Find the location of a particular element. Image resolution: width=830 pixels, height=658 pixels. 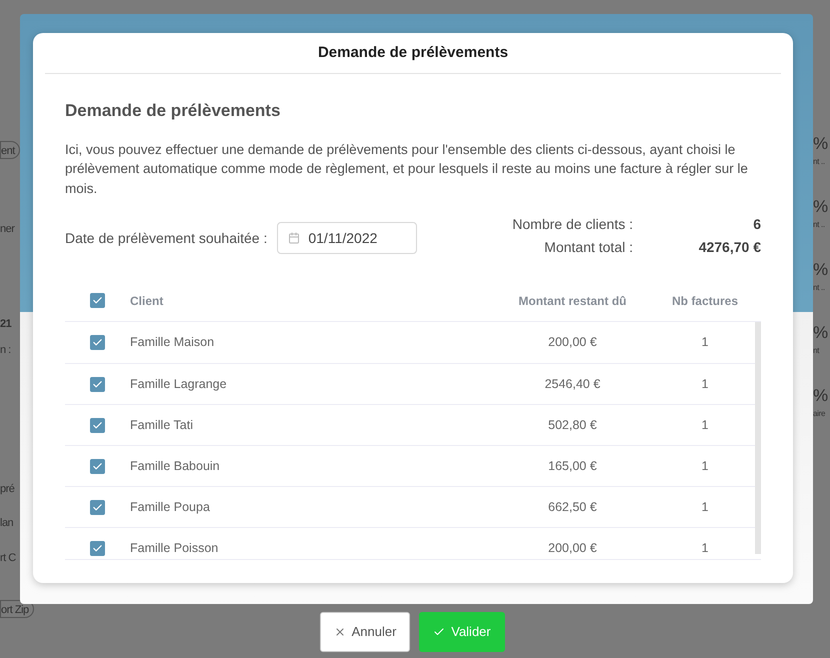

section-heading: Demande de prélèvements is located at coordinates (173, 111).